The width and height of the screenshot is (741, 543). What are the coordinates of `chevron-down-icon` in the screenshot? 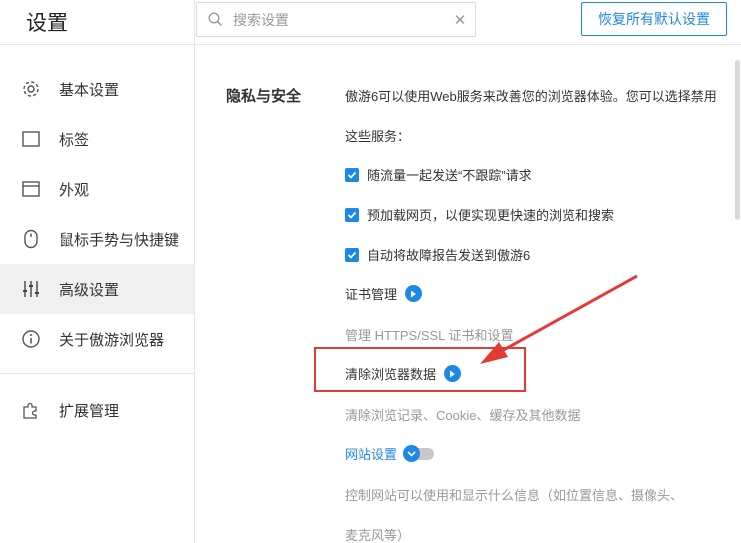 It's located at (412, 453).